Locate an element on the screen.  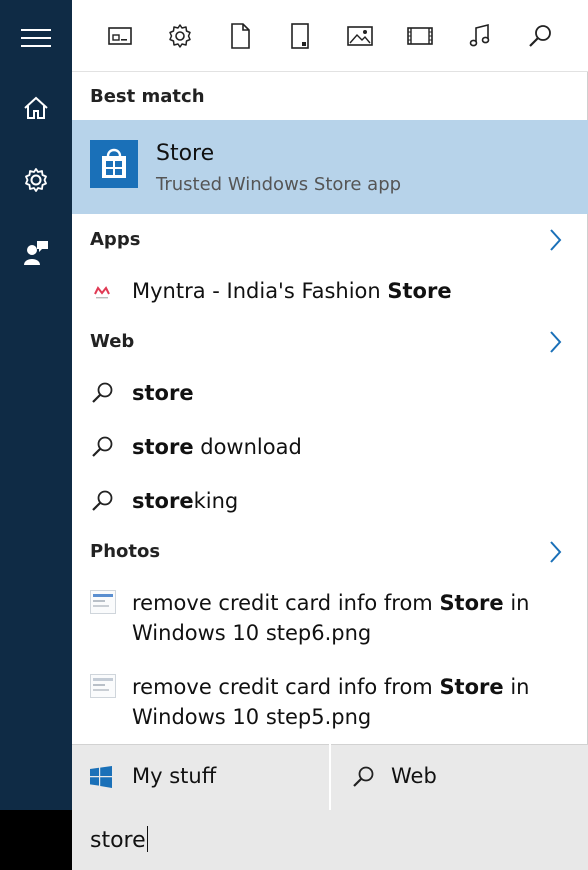
feedback-icon is located at coordinates (36, 253).